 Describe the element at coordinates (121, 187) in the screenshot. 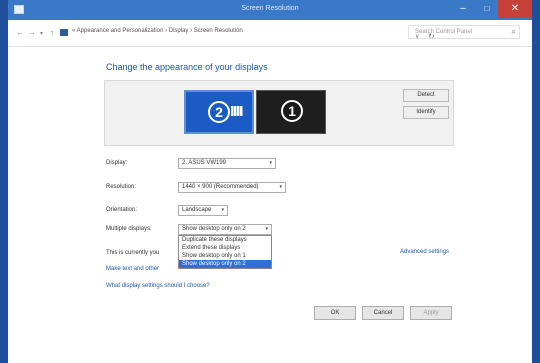

I see `resolution-label: Resolution:` at that location.